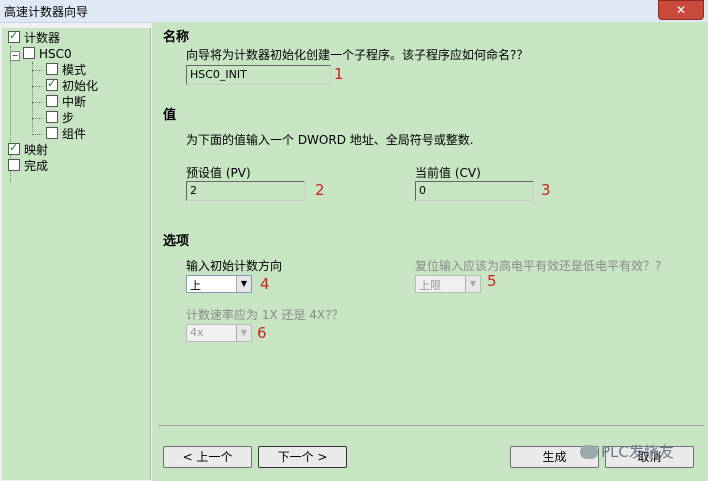 The width and height of the screenshot is (708, 481). Describe the element at coordinates (42, 38) in the screenshot. I see `tree-item-label: 计数器` at that location.